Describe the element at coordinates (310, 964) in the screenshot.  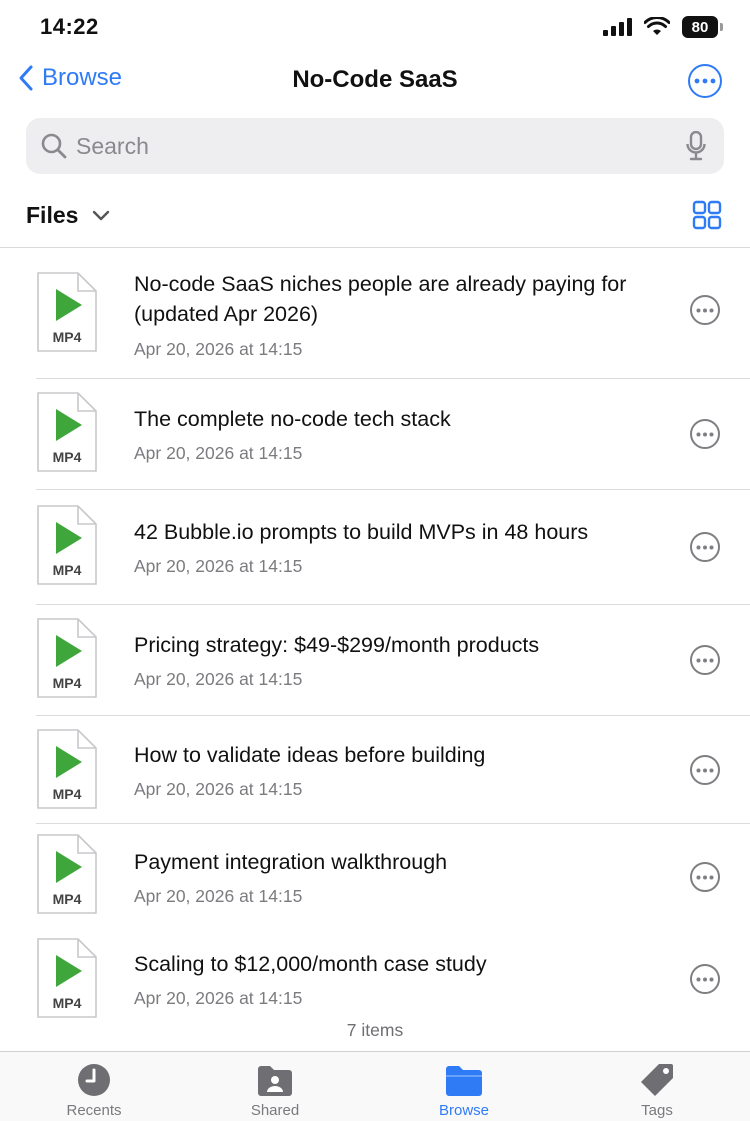
I see `file-title: Scaling to $12,000/month case study` at that location.